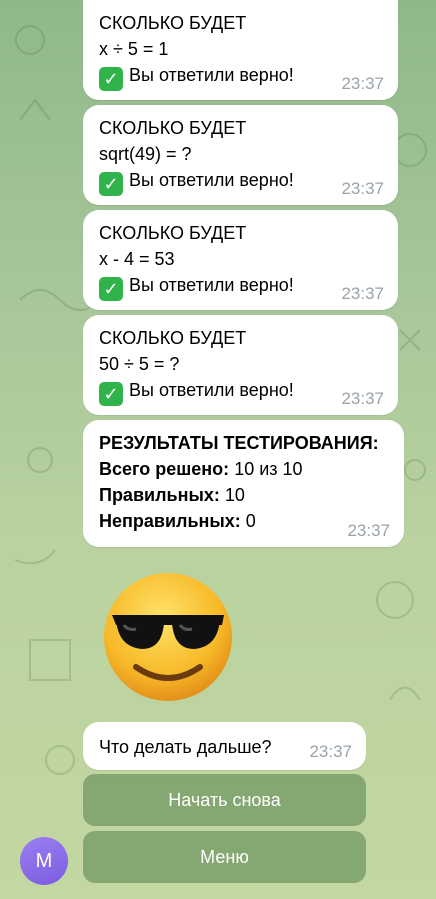 The image size is (436, 899). I want to click on avatar: M, so click(44, 861).